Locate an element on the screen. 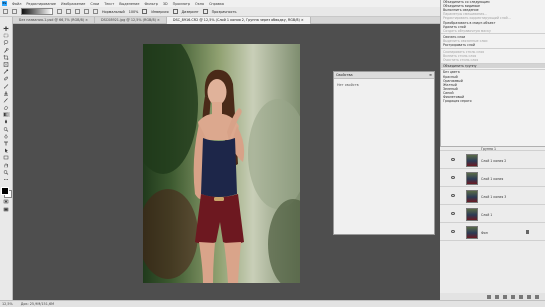  new-layer-icon is located at coordinates (529, 296).